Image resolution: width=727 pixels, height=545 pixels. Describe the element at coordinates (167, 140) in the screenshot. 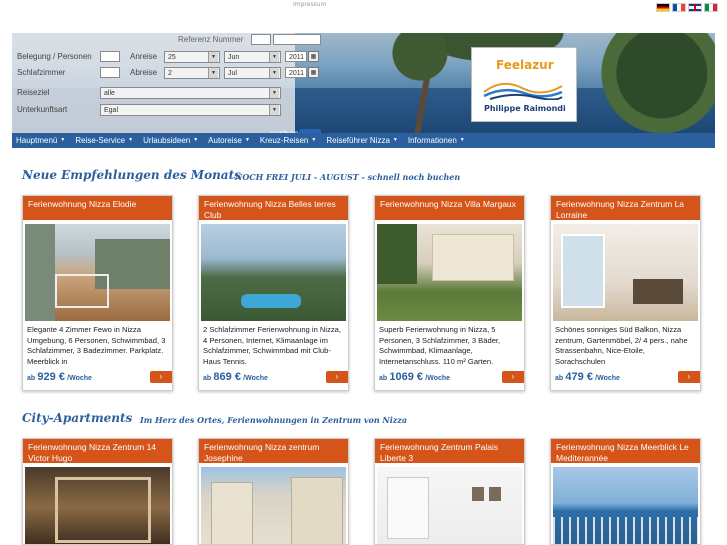

I see `nav-label: Urlaubsideen` at that location.